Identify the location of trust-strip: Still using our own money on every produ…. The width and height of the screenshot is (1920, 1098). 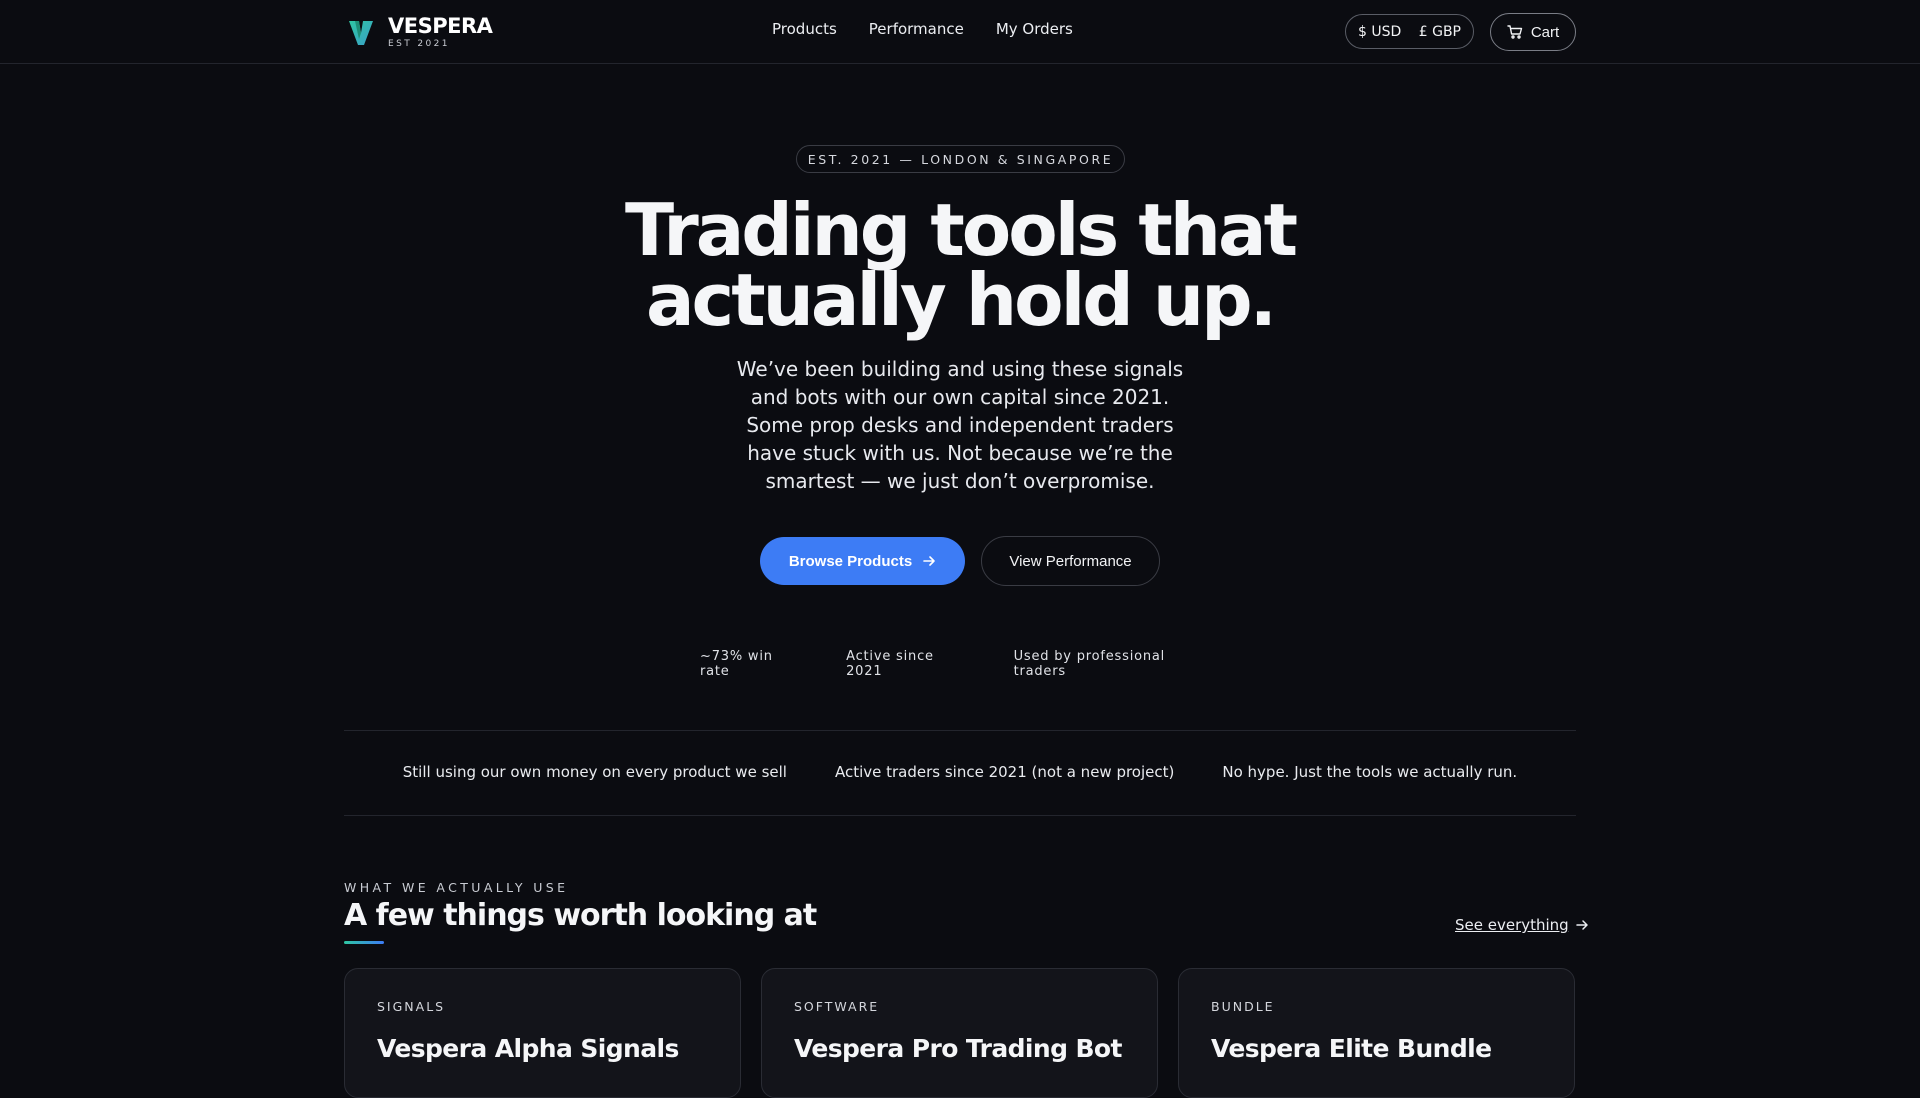
(960, 772).